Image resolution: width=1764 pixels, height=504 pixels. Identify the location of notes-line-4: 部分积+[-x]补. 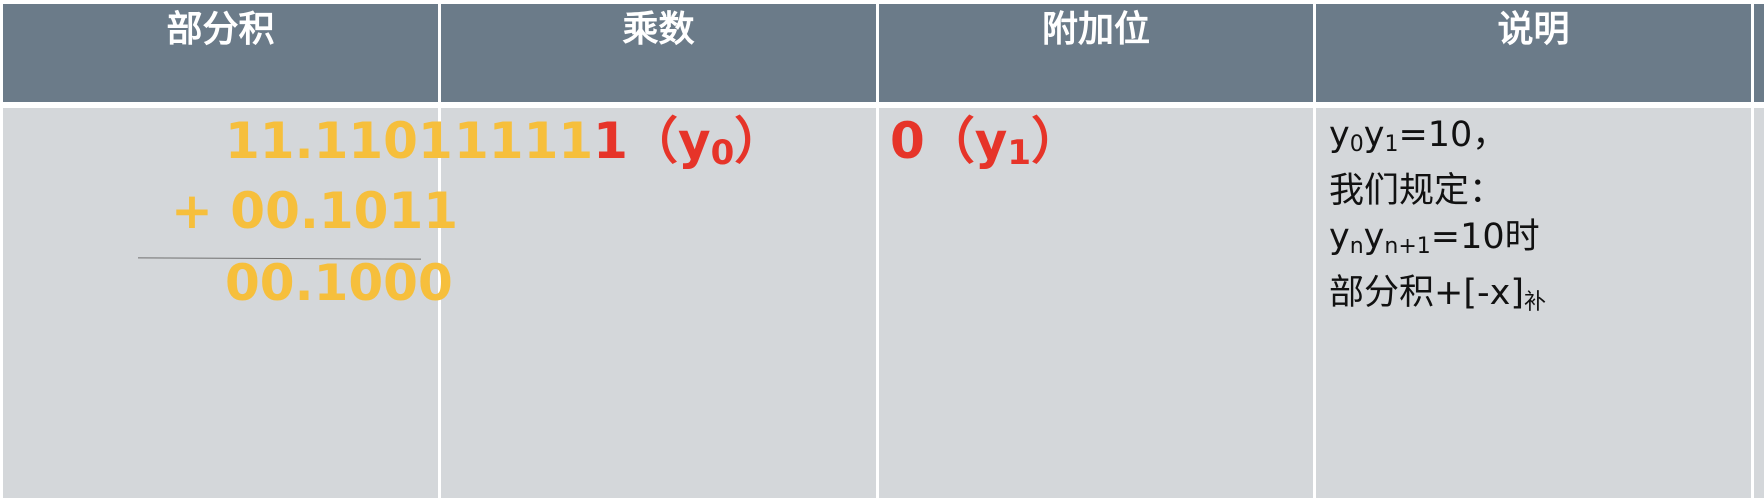
(1437, 298).